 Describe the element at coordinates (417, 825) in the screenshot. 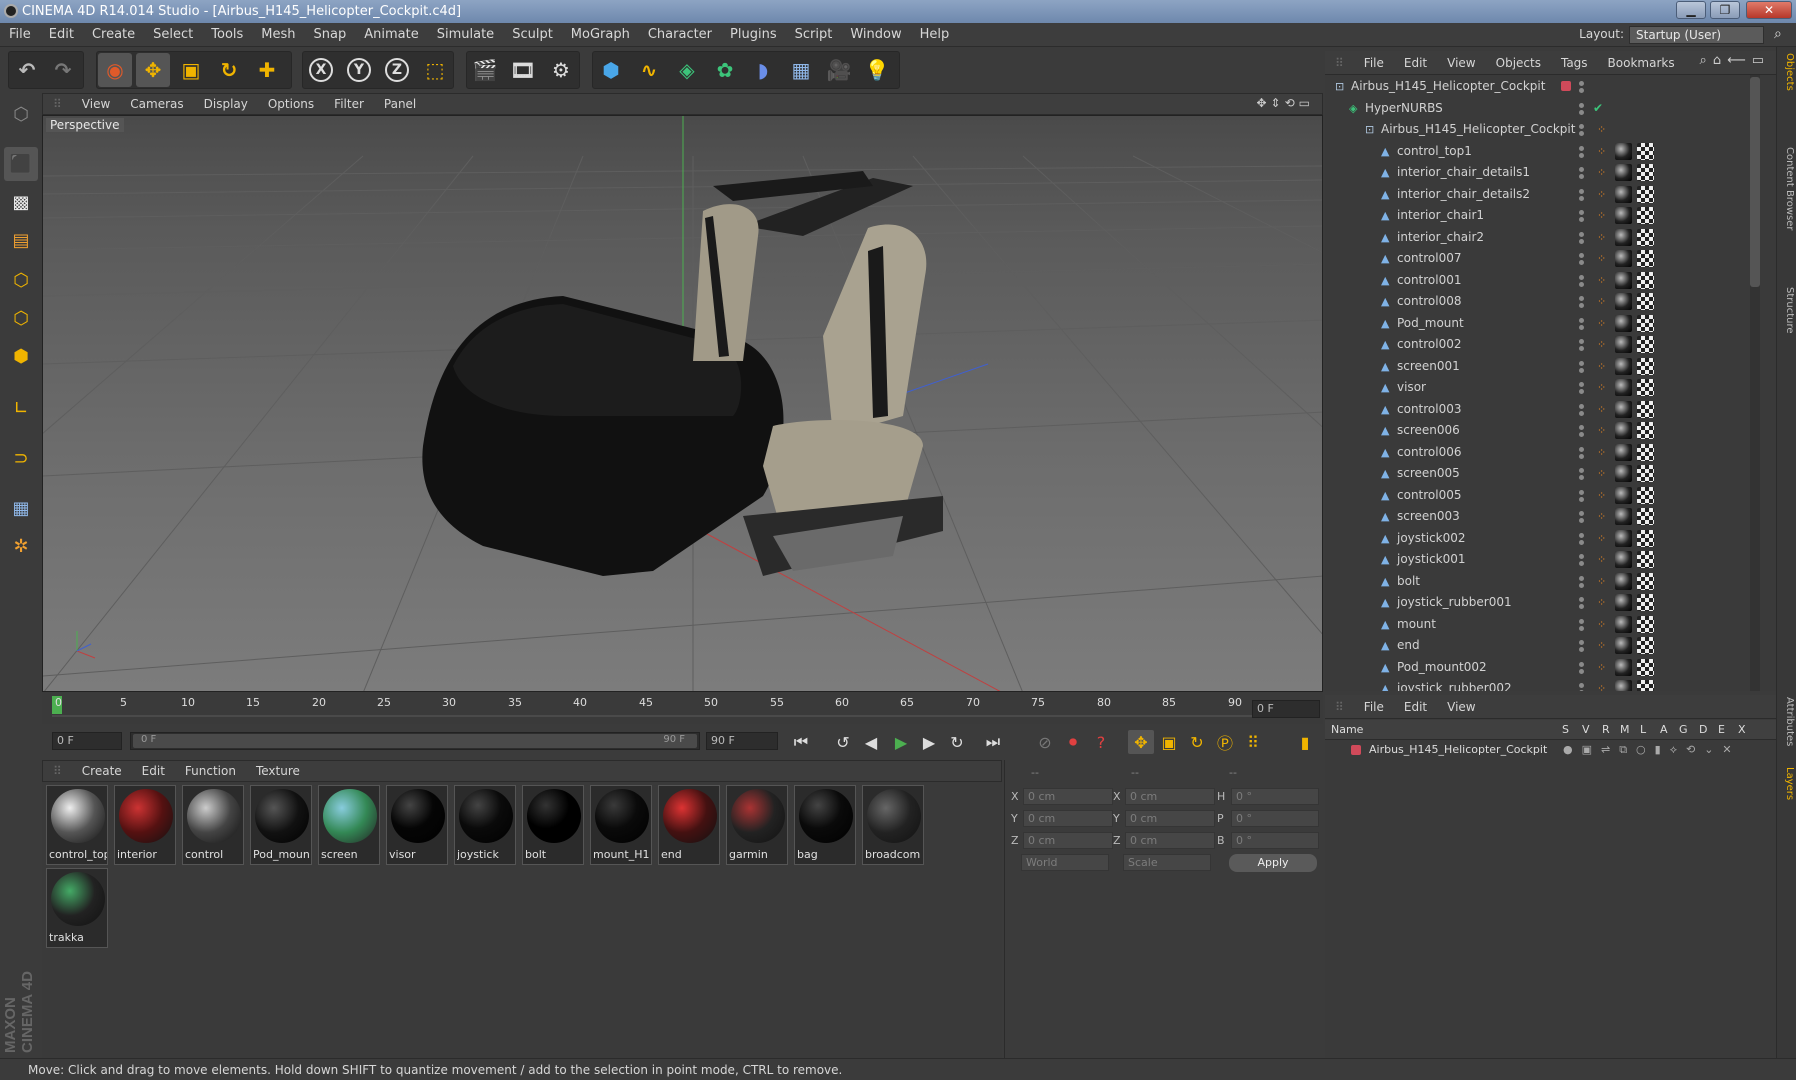

I see `material-swatch: visor` at that location.